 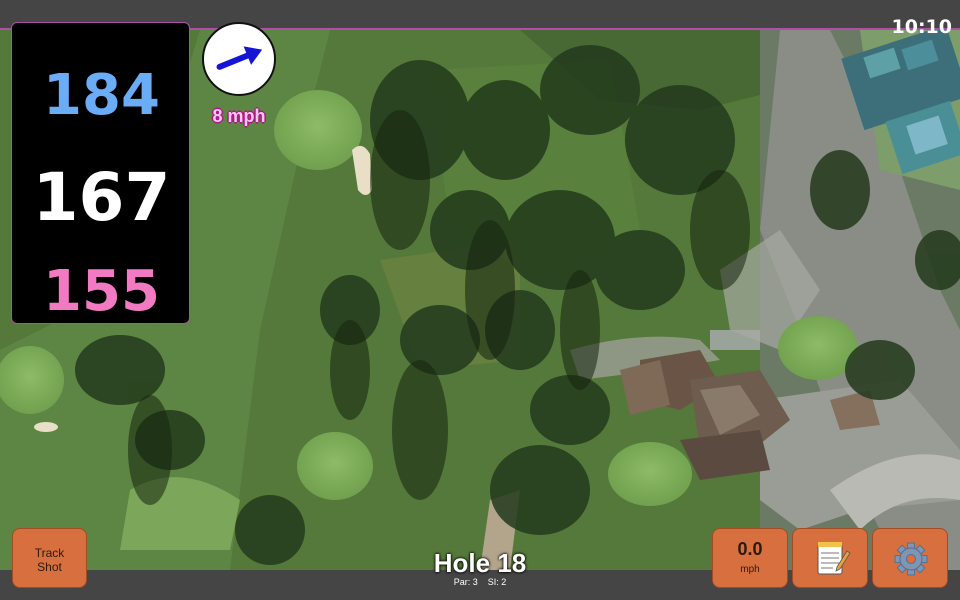 What do you see at coordinates (49, 553) in the screenshot?
I see `track-shot-label-line1: Track` at bounding box center [49, 553].